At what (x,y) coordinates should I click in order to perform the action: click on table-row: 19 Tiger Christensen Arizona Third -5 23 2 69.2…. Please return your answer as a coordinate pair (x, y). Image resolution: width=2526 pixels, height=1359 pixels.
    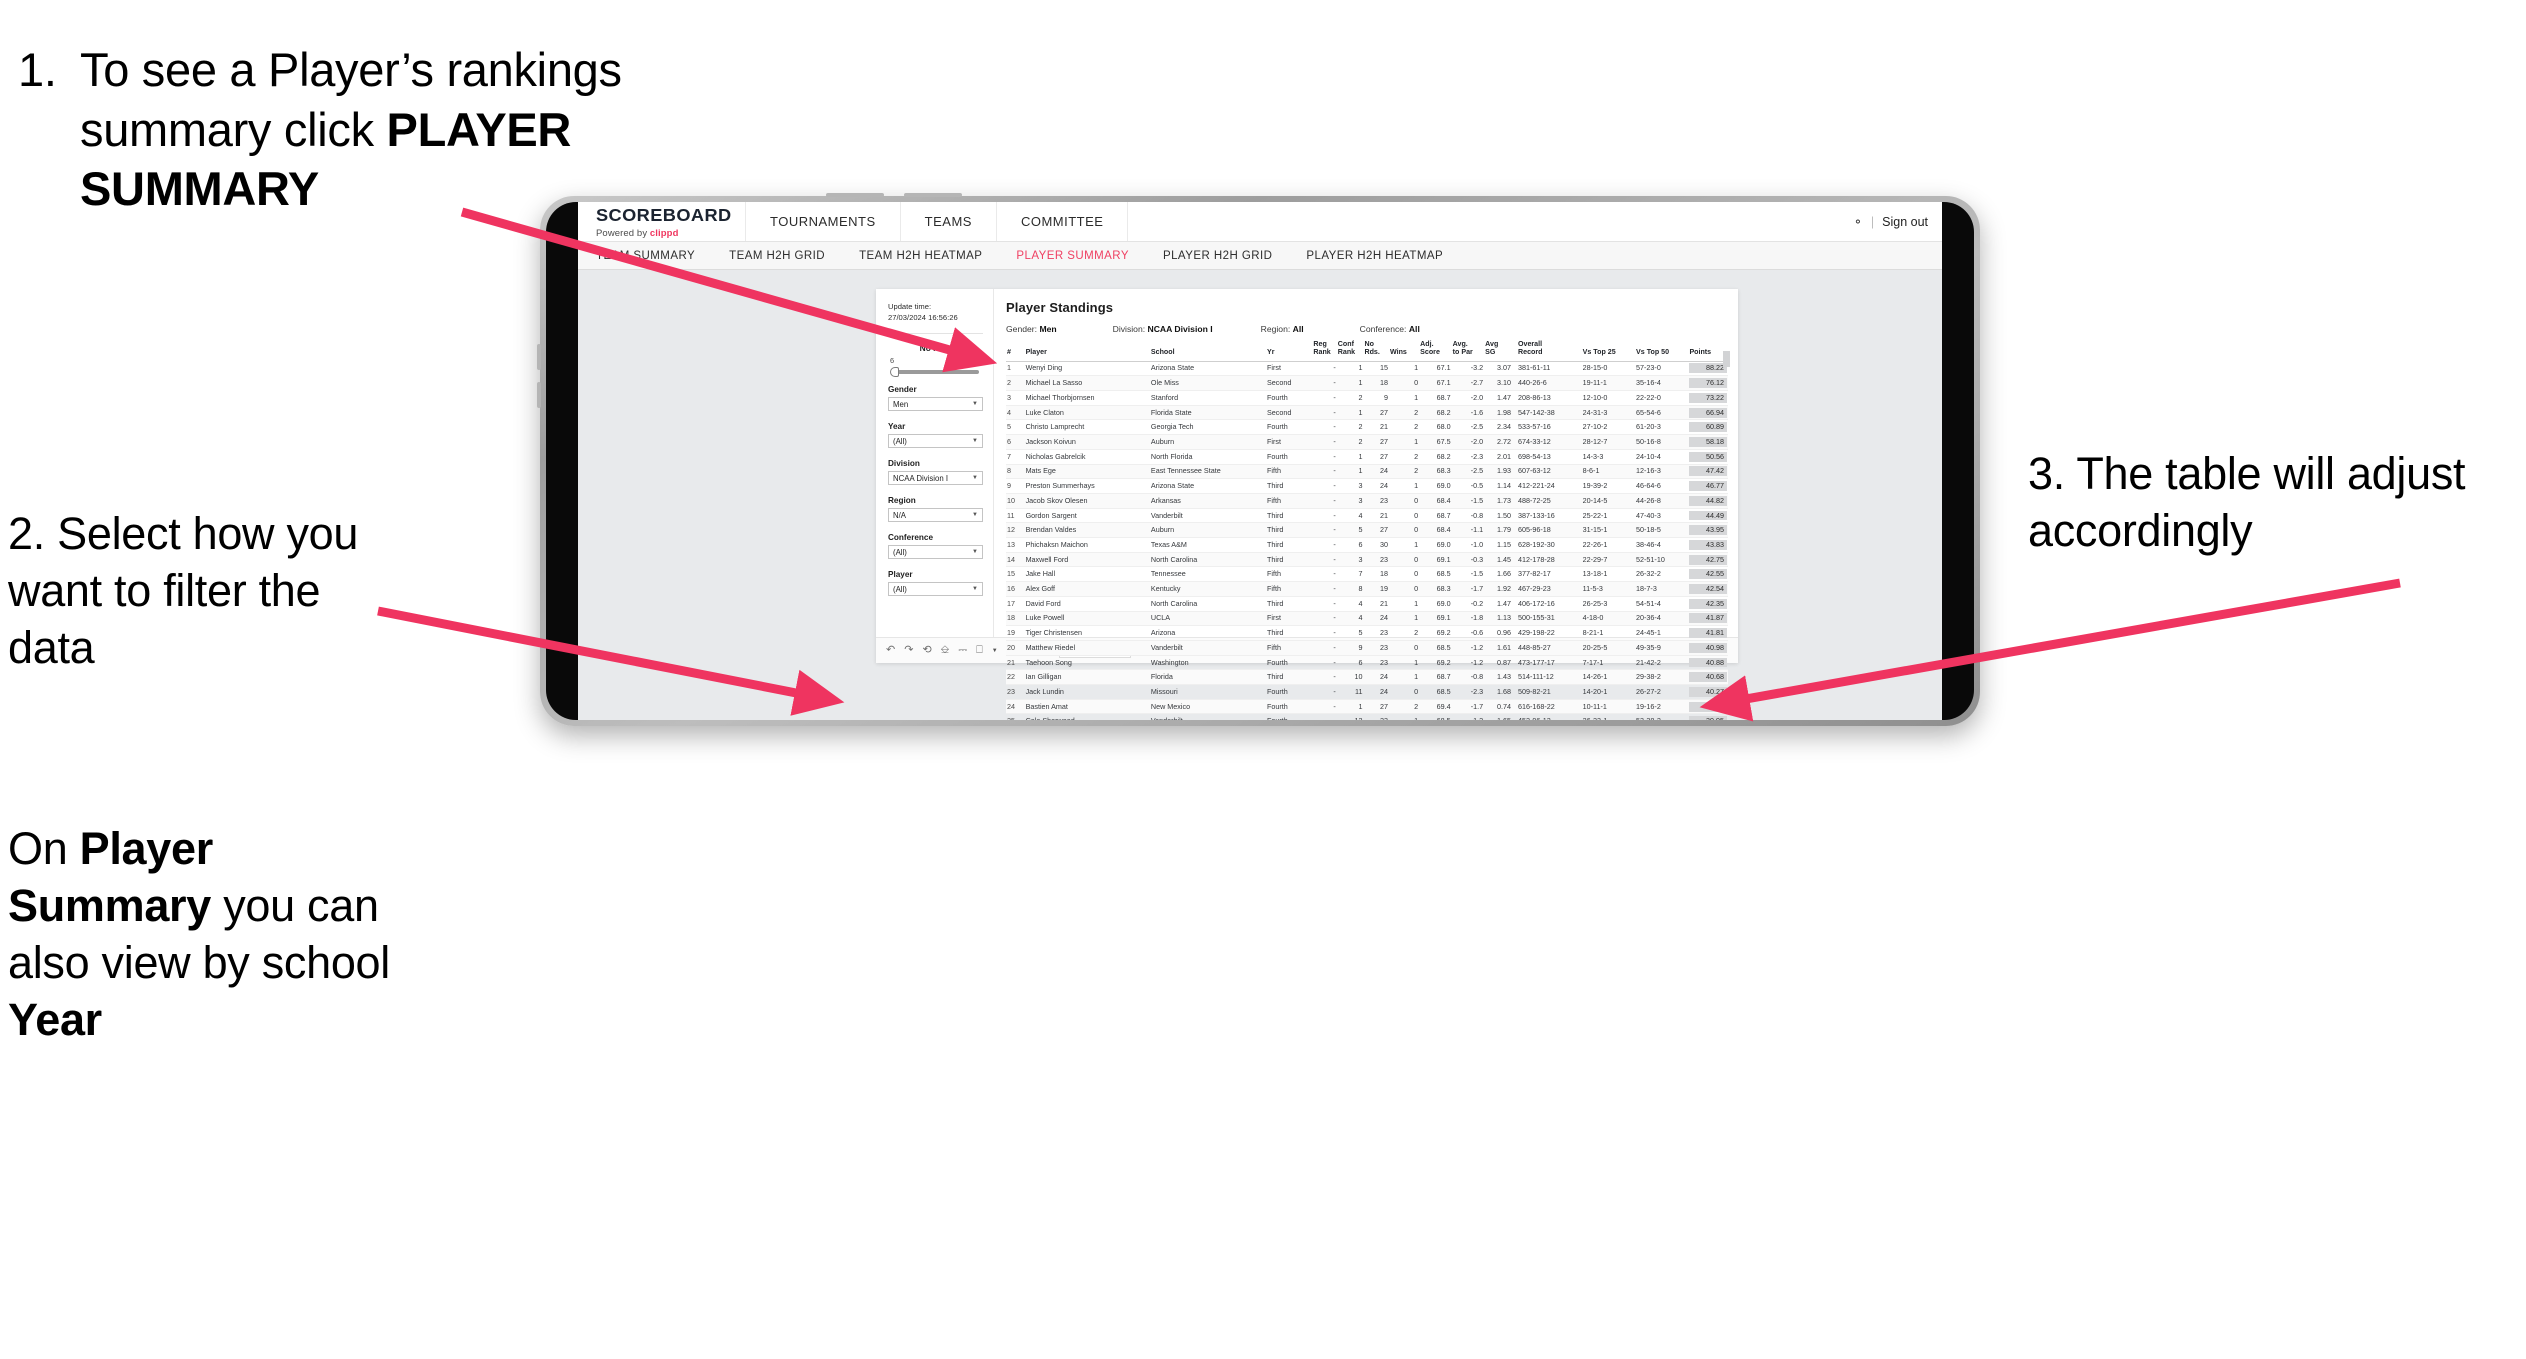
    Looking at the image, I should click on (1367, 633).